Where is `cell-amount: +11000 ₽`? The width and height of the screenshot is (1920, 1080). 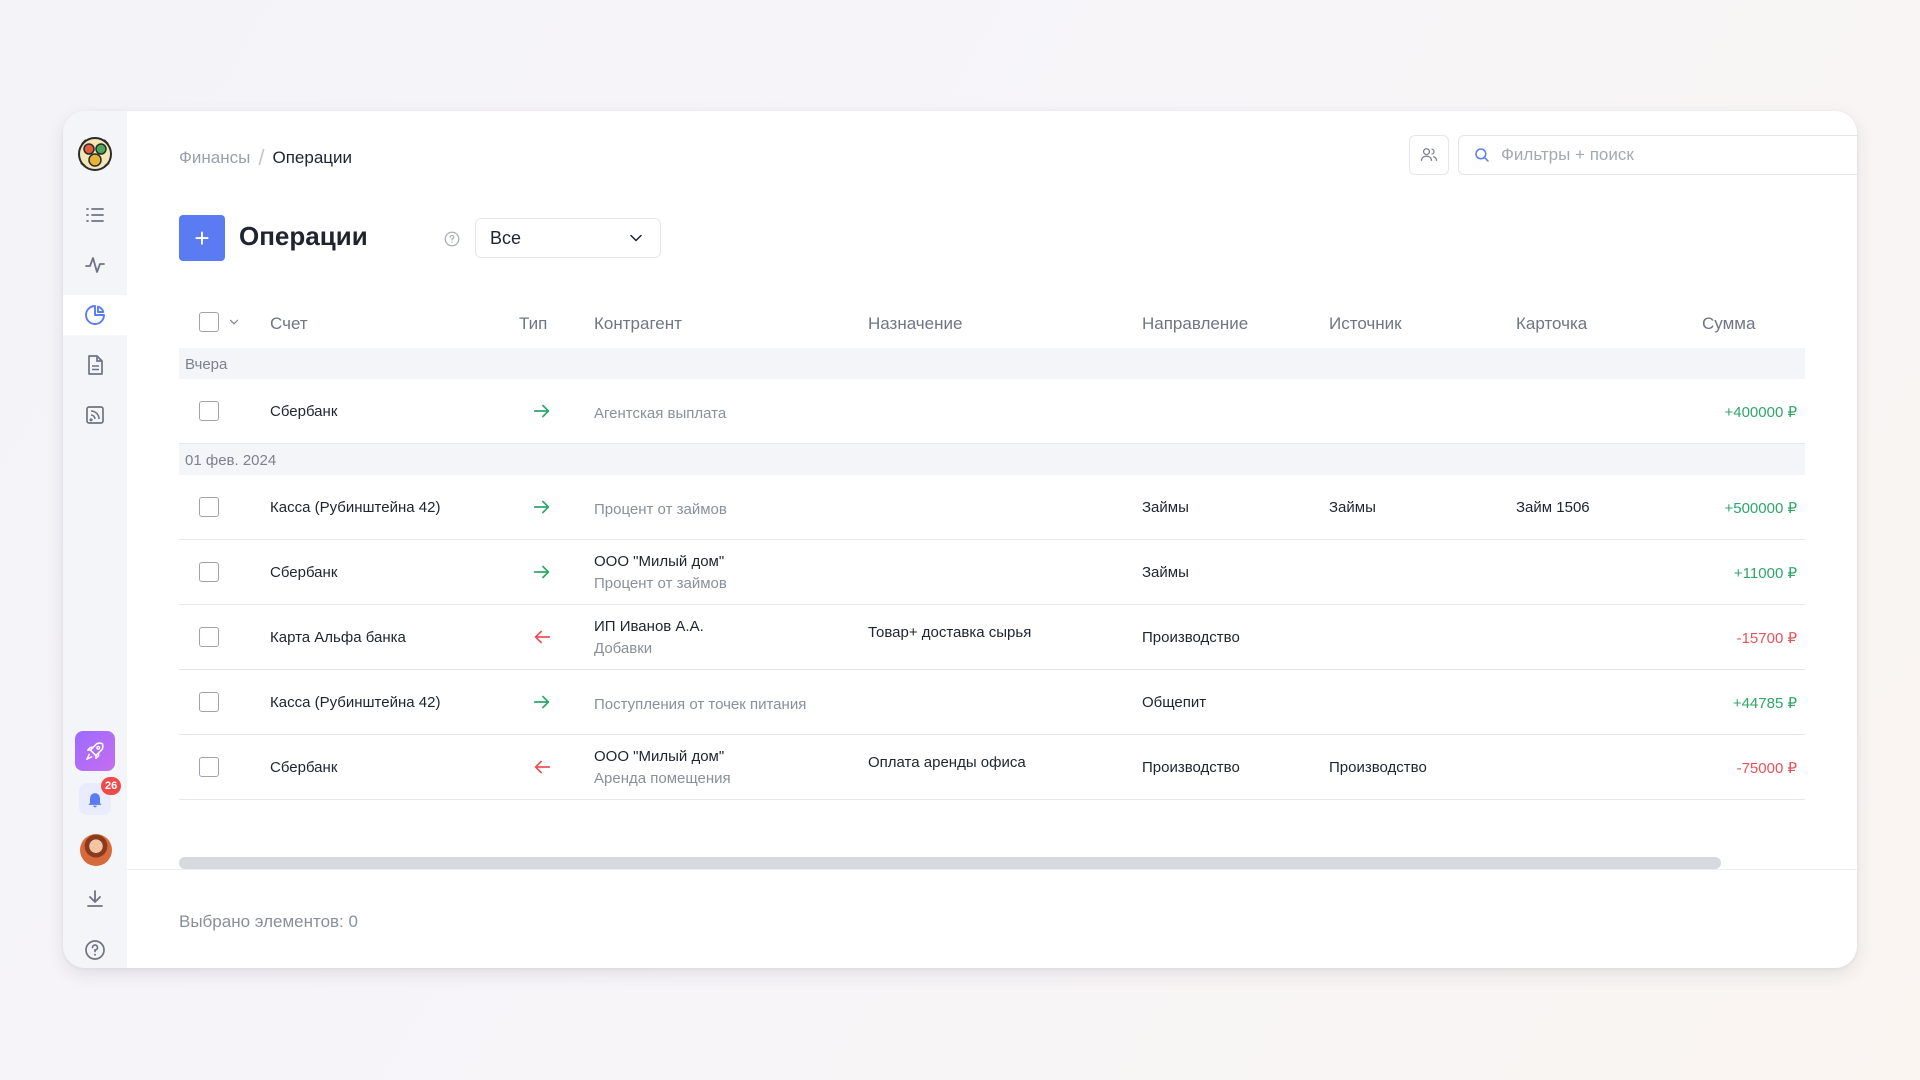 cell-amount: +11000 ₽ is located at coordinates (1765, 573).